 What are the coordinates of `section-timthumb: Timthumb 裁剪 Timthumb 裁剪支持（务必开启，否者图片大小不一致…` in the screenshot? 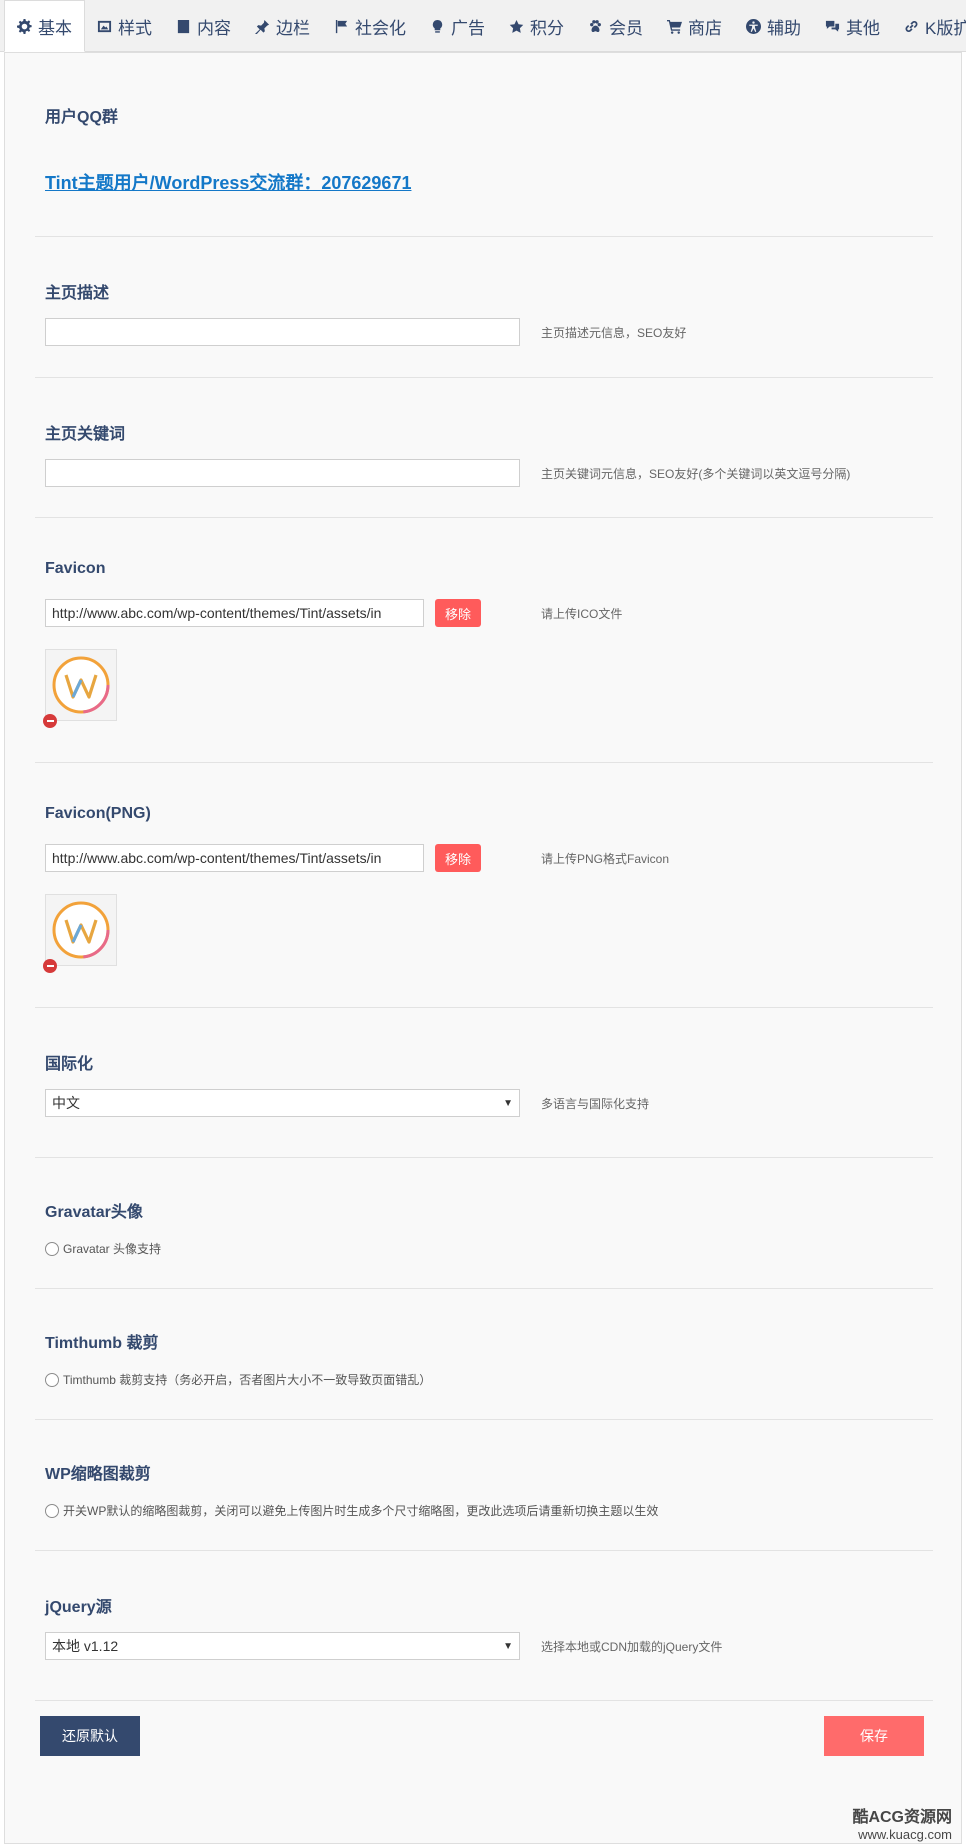 It's located at (484, 1354).